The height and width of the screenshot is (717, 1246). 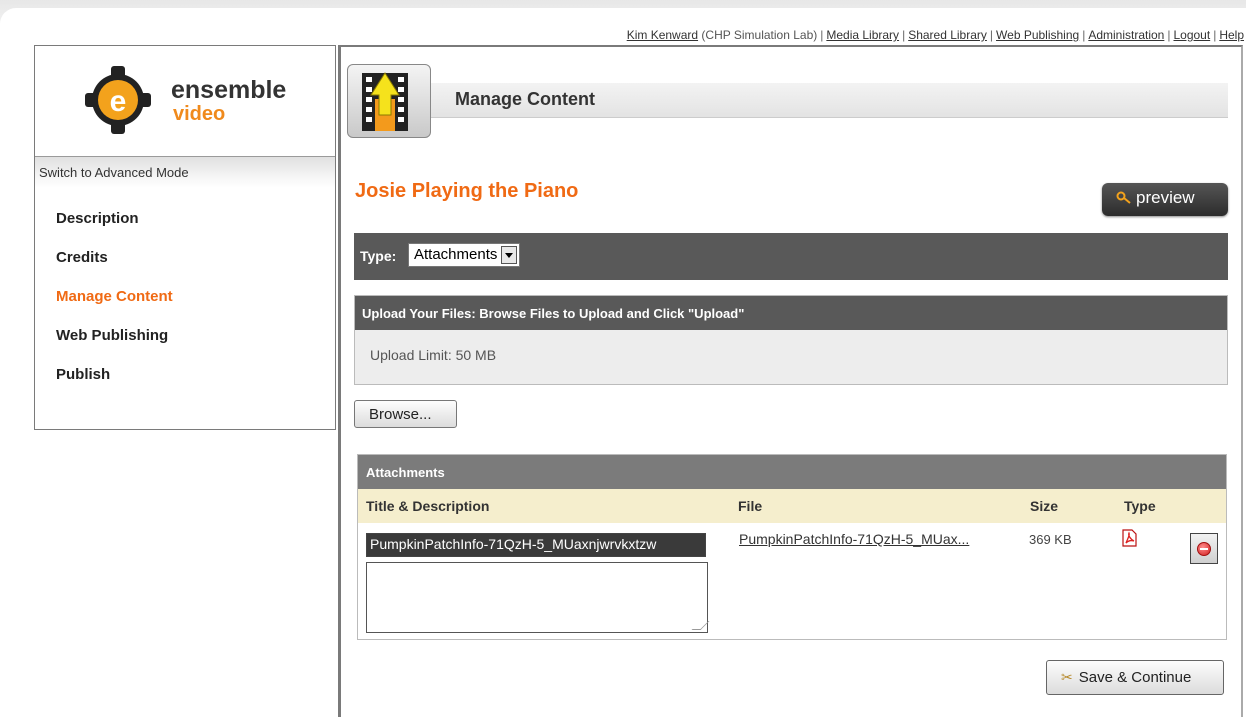 What do you see at coordinates (537, 597) in the screenshot?
I see `attachment-description-textarea` at bounding box center [537, 597].